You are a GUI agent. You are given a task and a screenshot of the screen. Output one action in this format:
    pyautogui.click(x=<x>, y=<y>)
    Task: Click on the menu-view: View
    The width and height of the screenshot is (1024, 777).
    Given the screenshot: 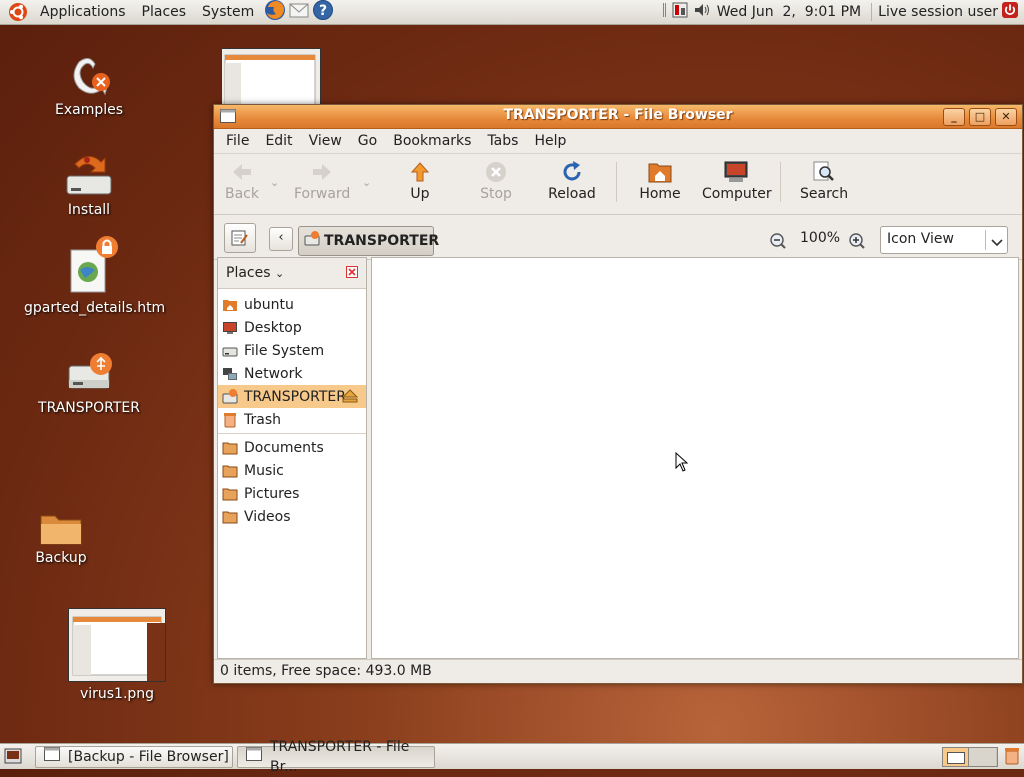 What is the action you would take?
    pyautogui.click(x=325, y=141)
    